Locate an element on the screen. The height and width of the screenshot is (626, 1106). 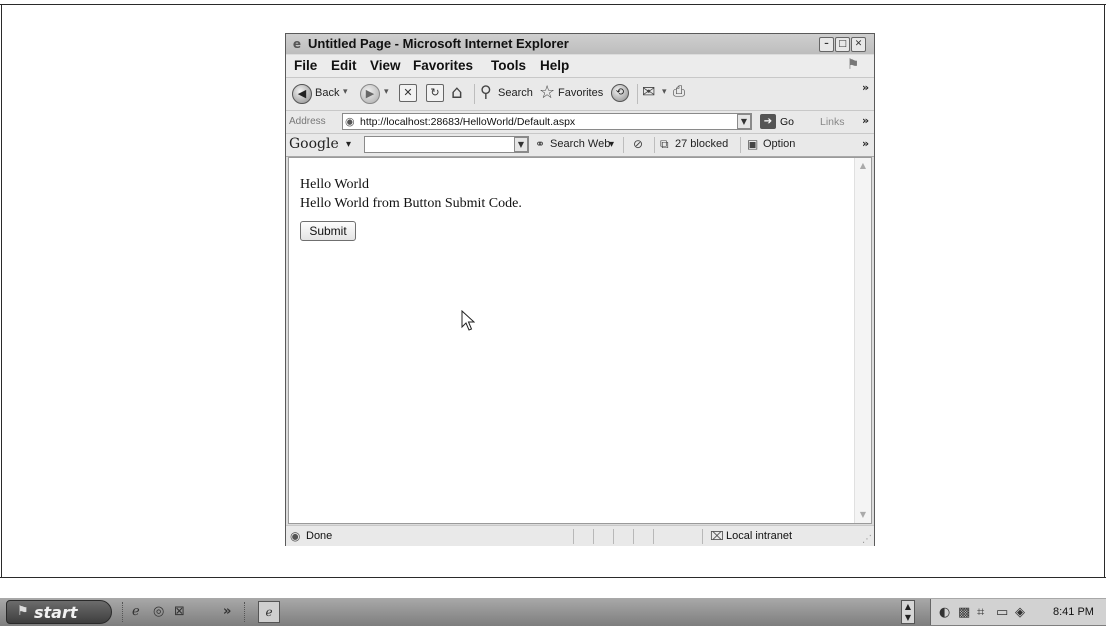
print-icon: ⎙ is located at coordinates (679, 91).